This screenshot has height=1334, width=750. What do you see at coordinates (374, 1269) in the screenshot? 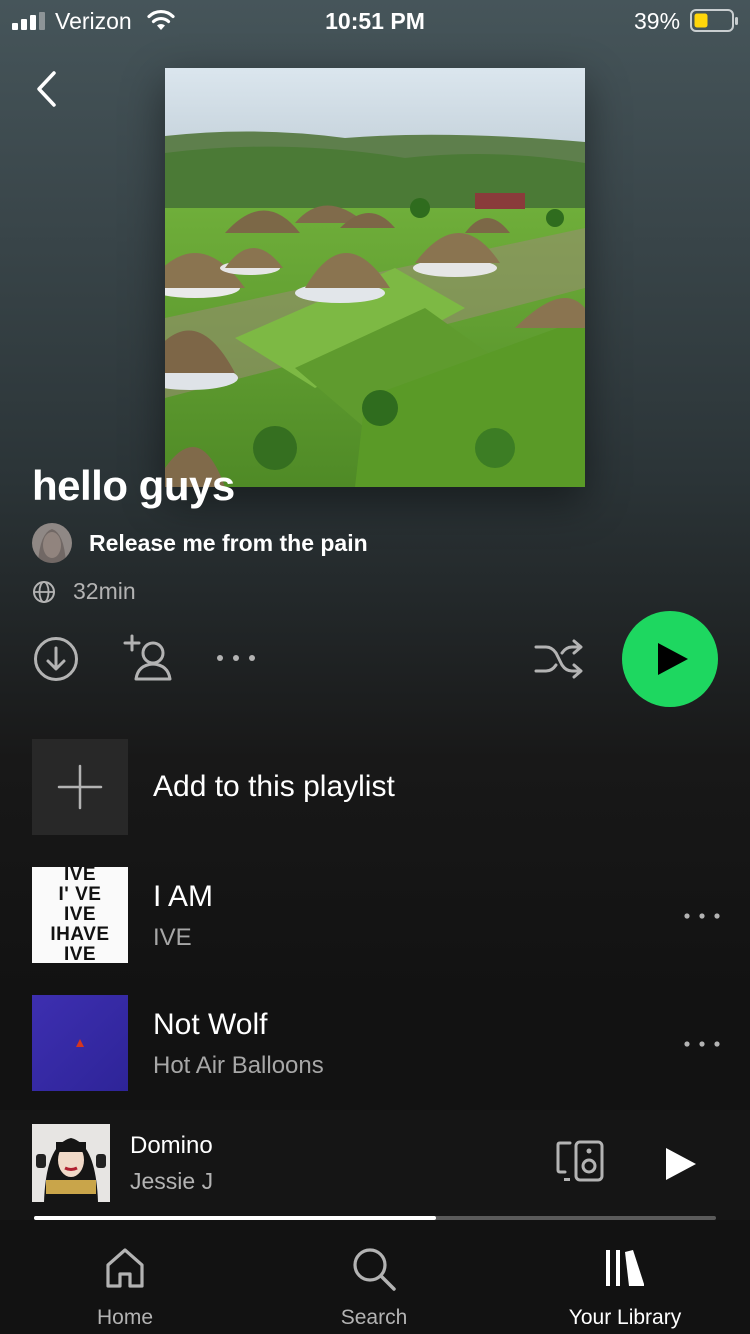
I see `search-icon` at bounding box center [374, 1269].